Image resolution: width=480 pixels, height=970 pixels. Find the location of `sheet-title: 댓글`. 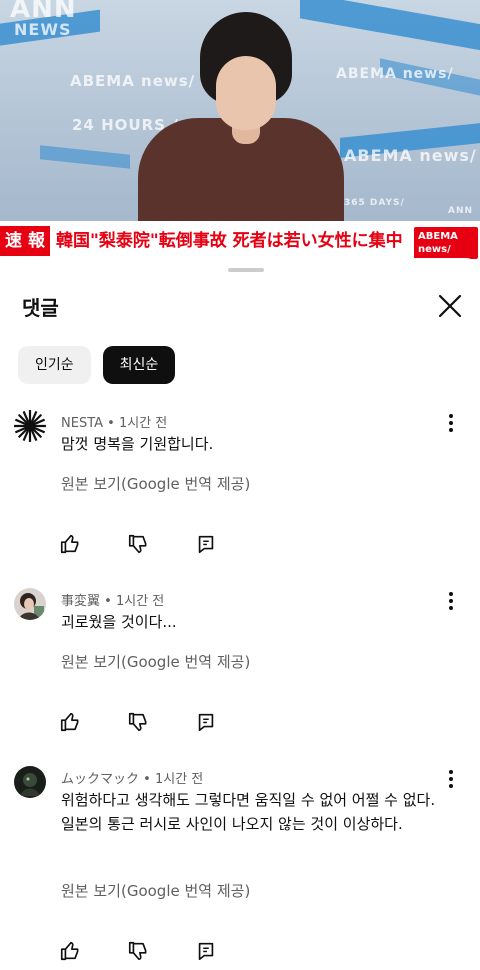

sheet-title: 댓글 is located at coordinates (40, 308).